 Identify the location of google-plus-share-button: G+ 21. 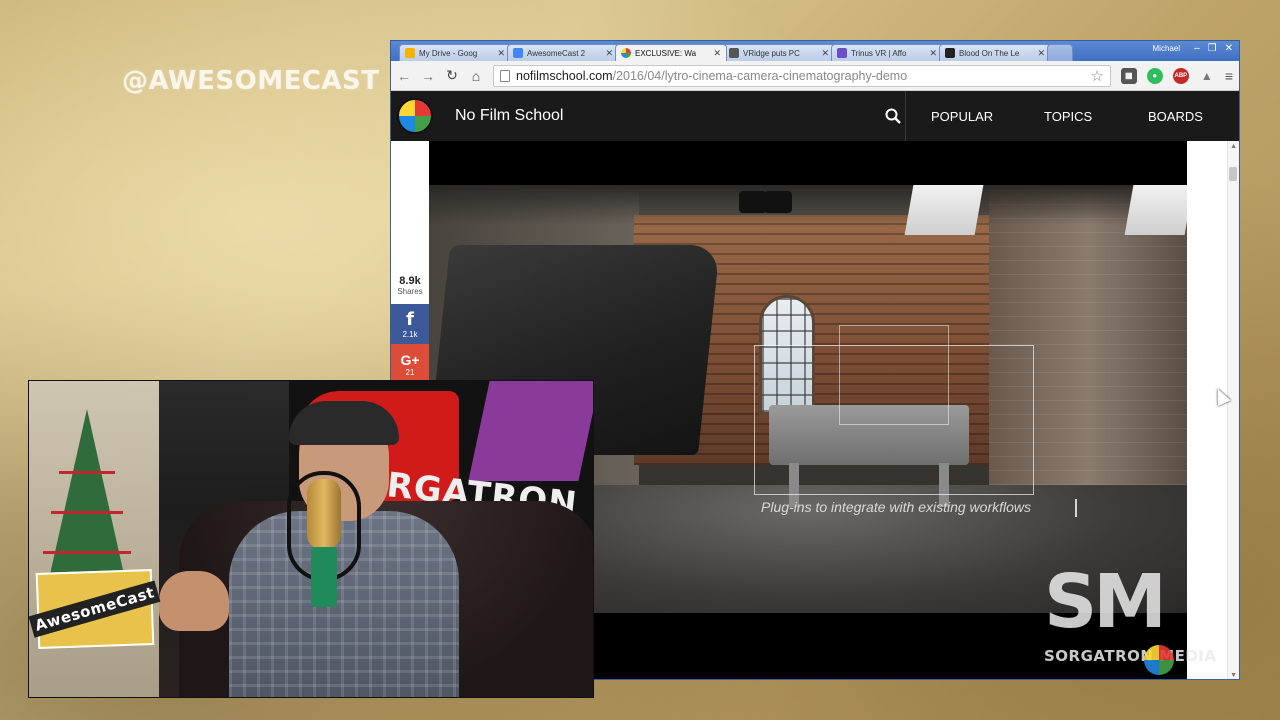
(410, 364).